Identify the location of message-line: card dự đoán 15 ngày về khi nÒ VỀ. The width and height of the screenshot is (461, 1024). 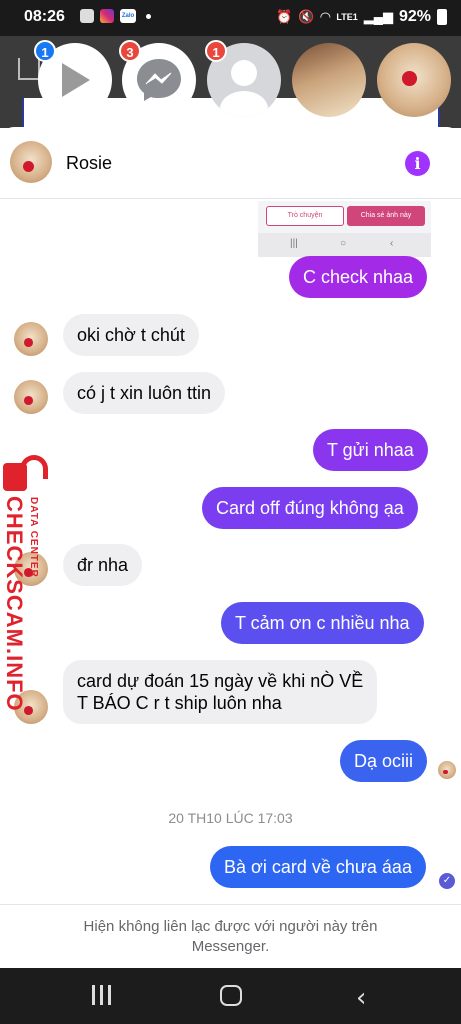
(220, 681).